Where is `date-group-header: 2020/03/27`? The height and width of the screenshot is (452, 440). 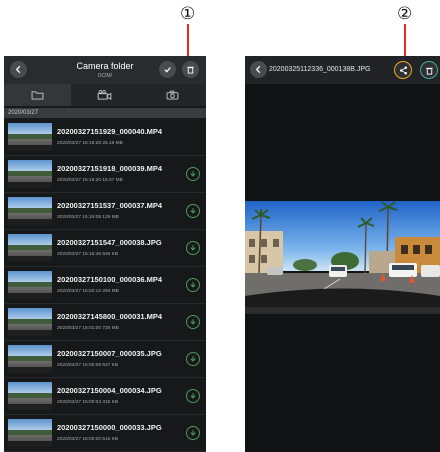 date-group-header: 2020/03/27 is located at coordinates (105, 113).